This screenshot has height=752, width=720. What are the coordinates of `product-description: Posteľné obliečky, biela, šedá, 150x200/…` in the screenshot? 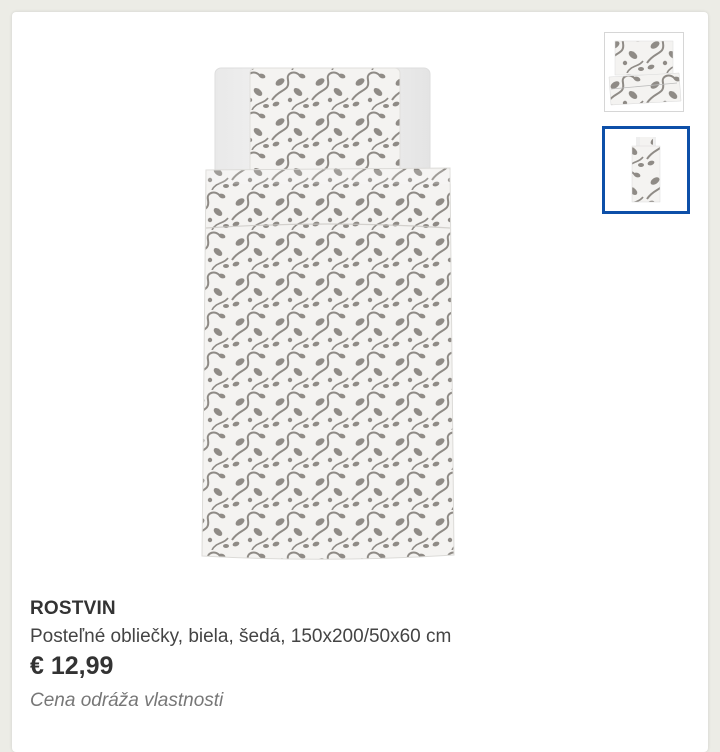 It's located at (241, 636).